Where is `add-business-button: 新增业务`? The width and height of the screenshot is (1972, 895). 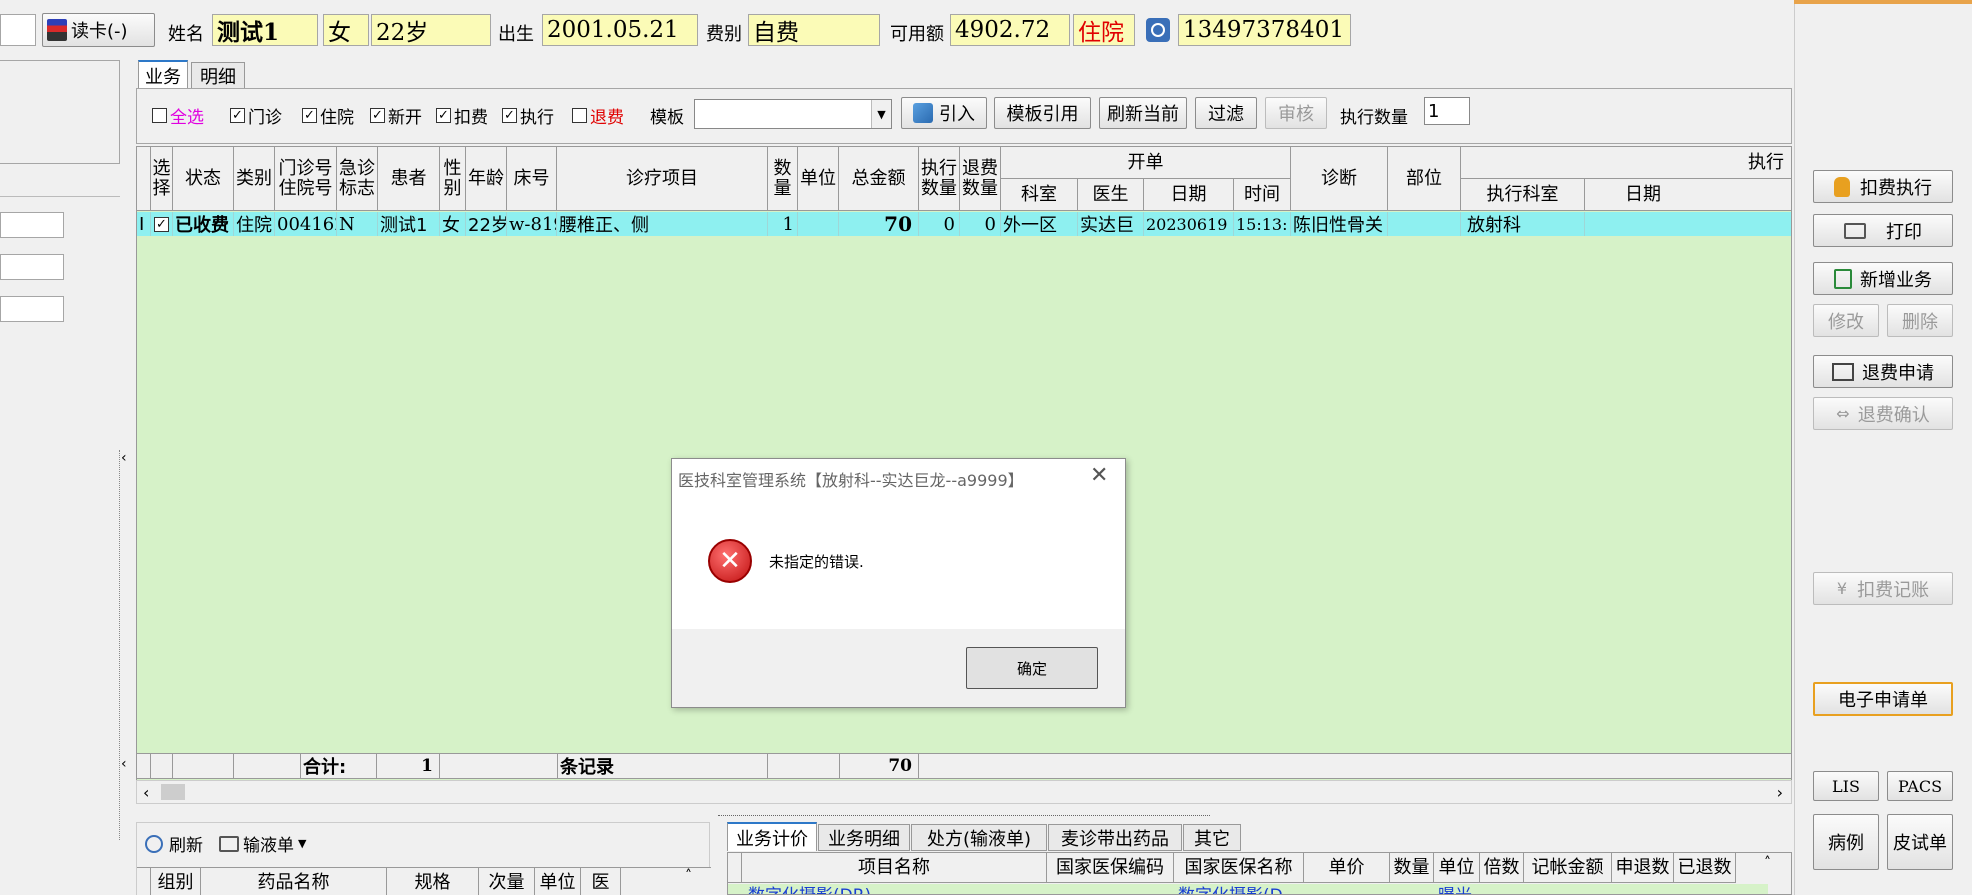 add-business-button: 新增业务 is located at coordinates (1883, 278).